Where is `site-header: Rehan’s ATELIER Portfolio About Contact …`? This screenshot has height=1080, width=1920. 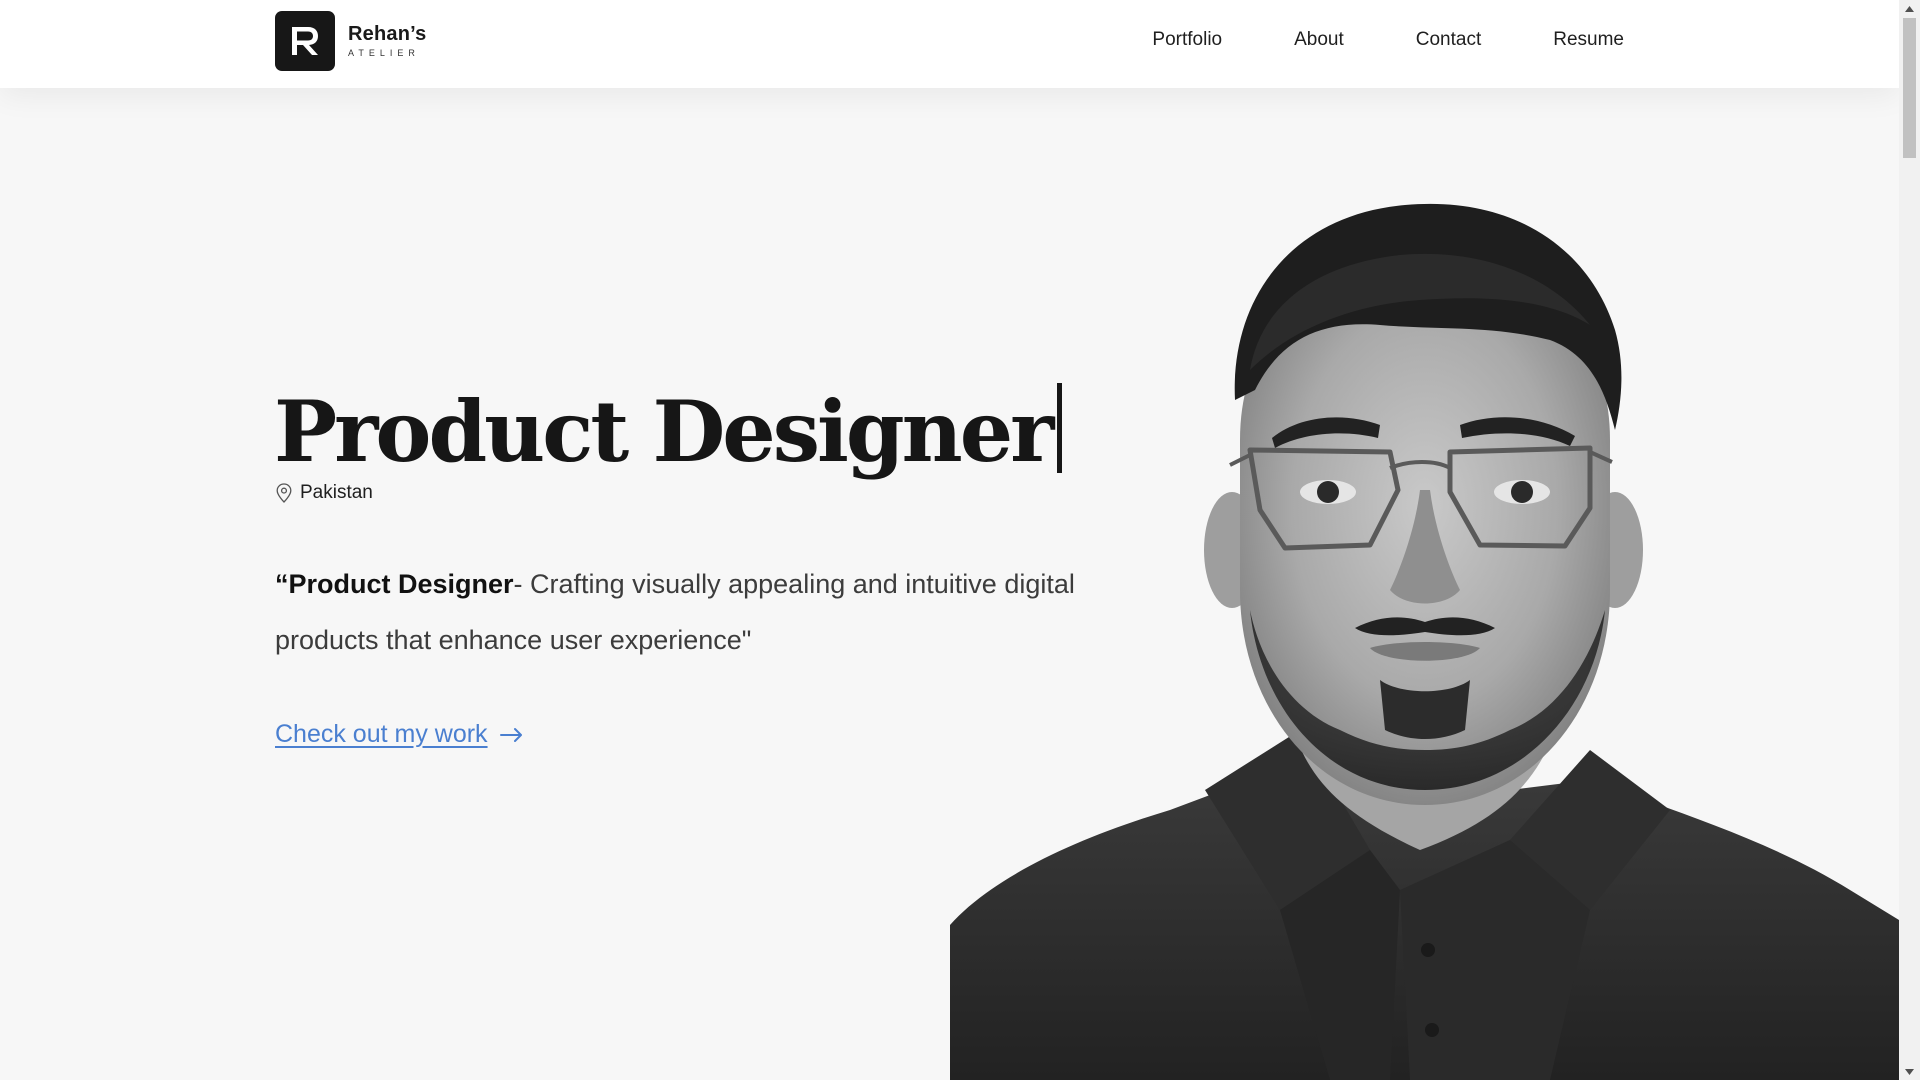
site-header: Rehan’s ATELIER Portfolio About Contact … is located at coordinates (949, 44).